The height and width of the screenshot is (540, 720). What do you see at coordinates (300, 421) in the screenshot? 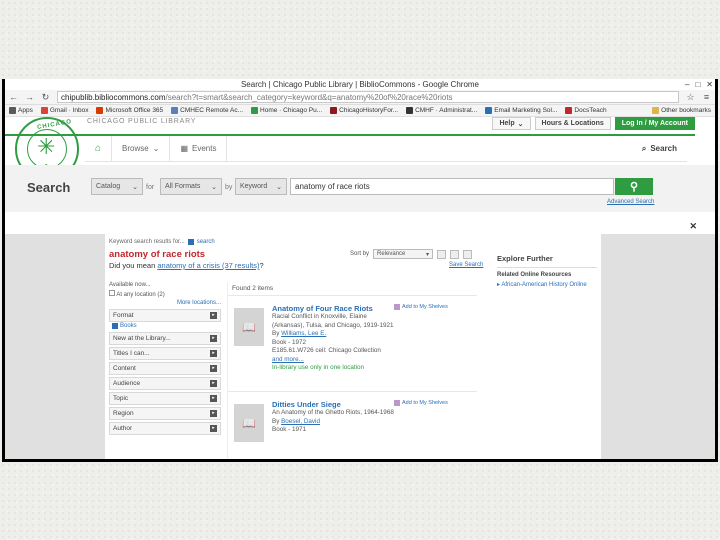
I see `result-author: Boesel, David` at bounding box center [300, 421].